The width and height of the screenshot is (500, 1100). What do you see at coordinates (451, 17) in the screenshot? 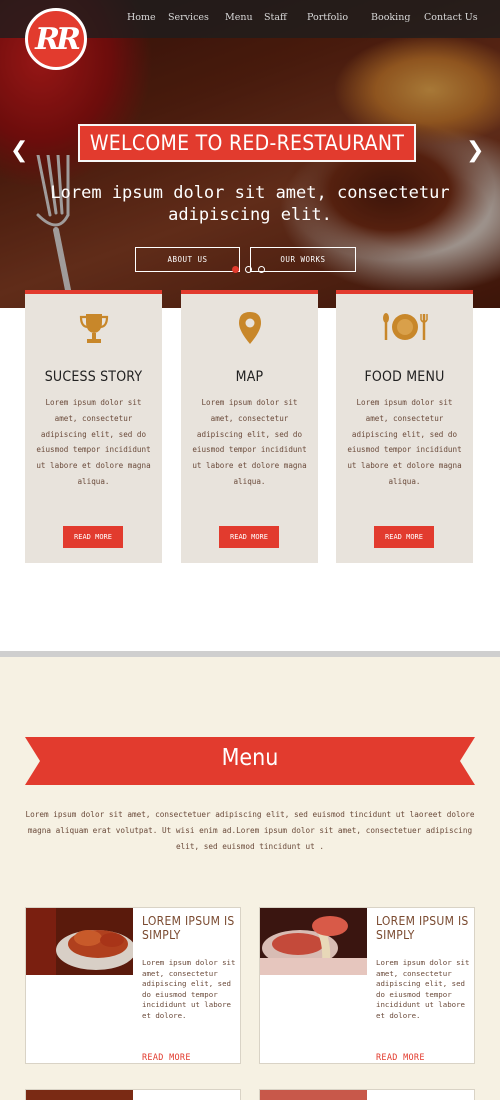
I see `nav-contact-us: Contact Us` at bounding box center [451, 17].